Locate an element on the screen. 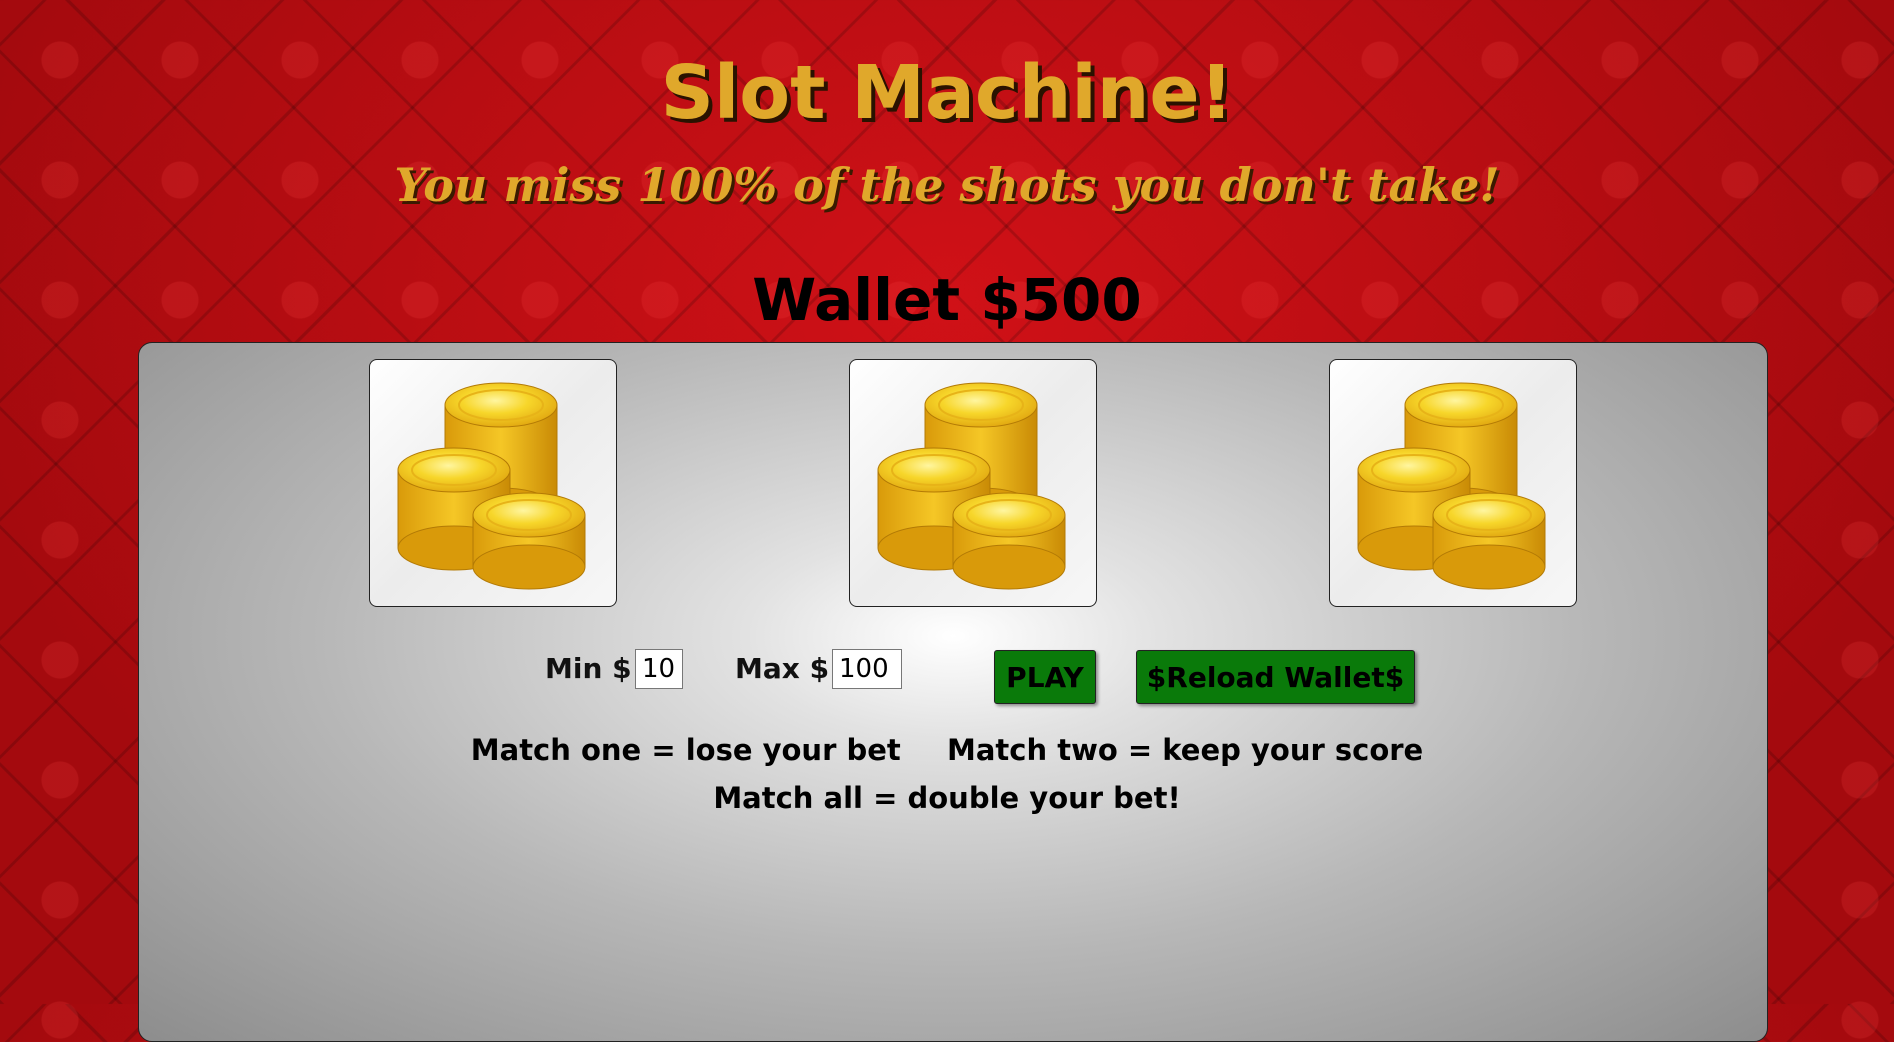  max-bet-input is located at coordinates (867, 669).